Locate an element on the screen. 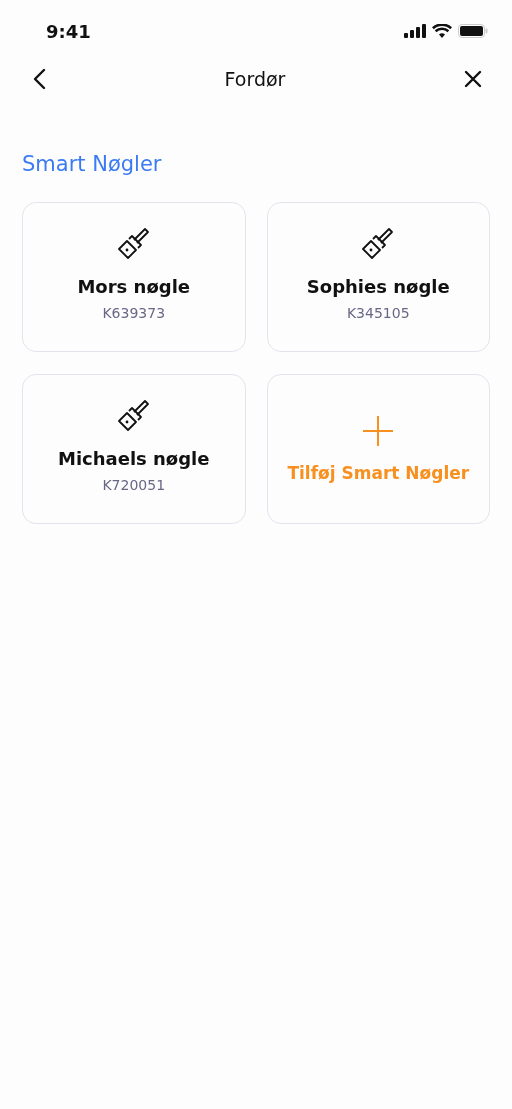 This screenshot has height=1109, width=512. wifi-icon is located at coordinates (442, 31).